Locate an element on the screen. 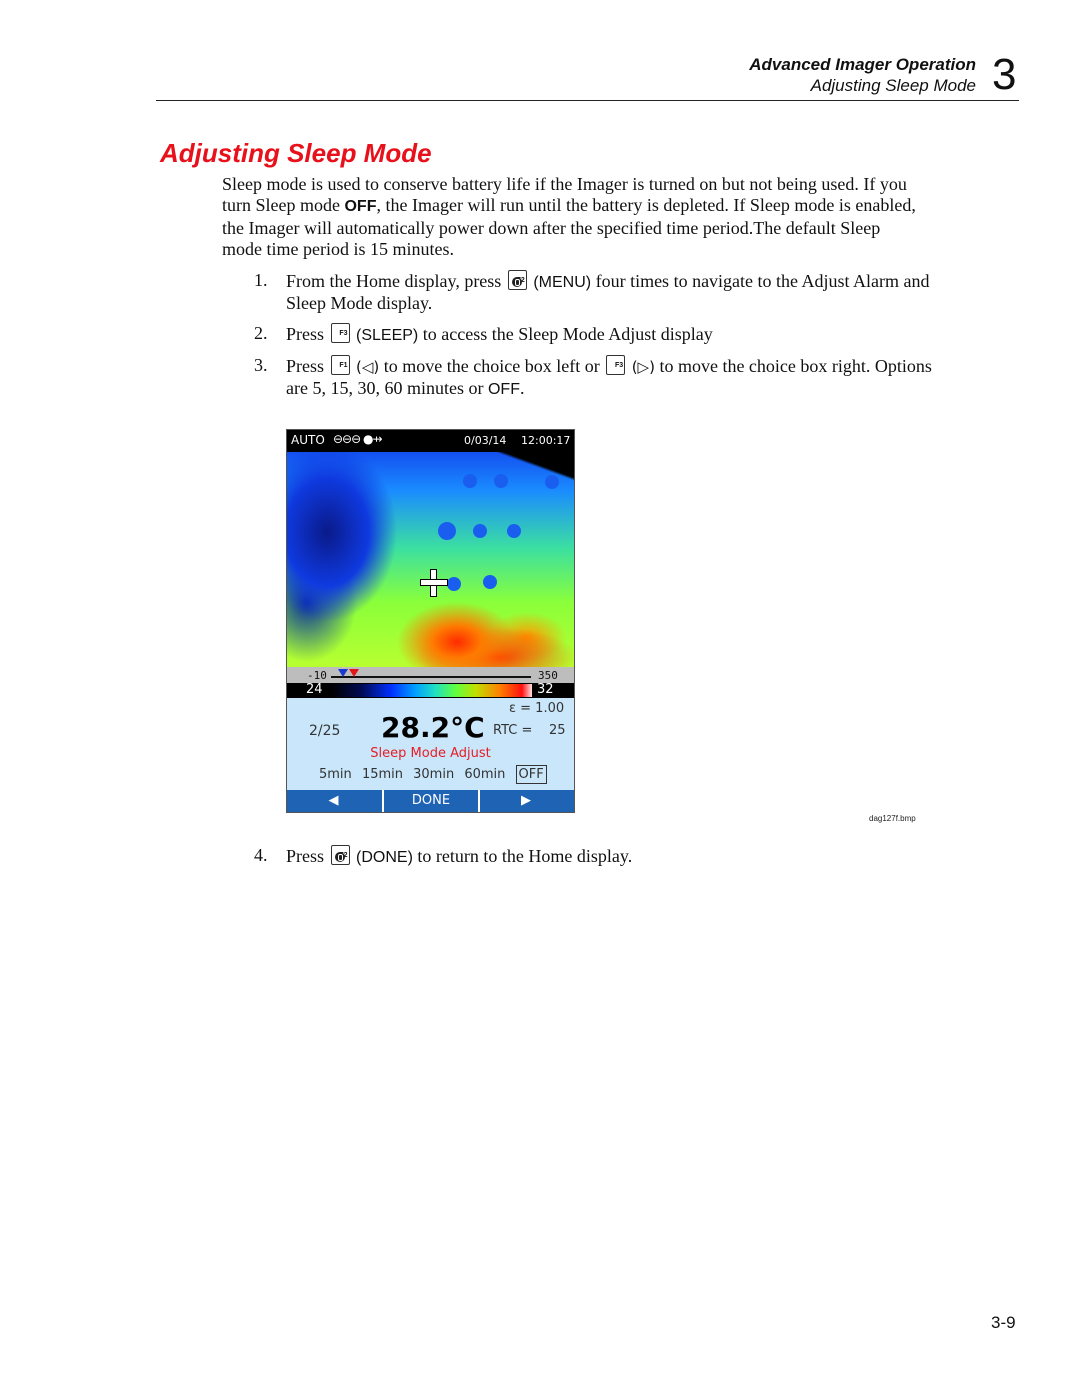 This screenshot has height=1397, width=1080. step-text: to access the Sleep Mode Adjust display is located at coordinates (565, 334).